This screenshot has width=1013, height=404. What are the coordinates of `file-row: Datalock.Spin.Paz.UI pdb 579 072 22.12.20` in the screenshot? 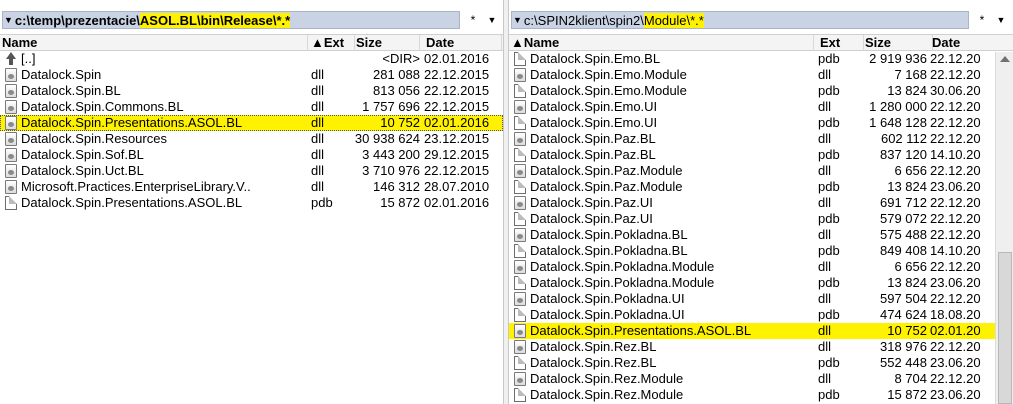 It's located at (761, 219).